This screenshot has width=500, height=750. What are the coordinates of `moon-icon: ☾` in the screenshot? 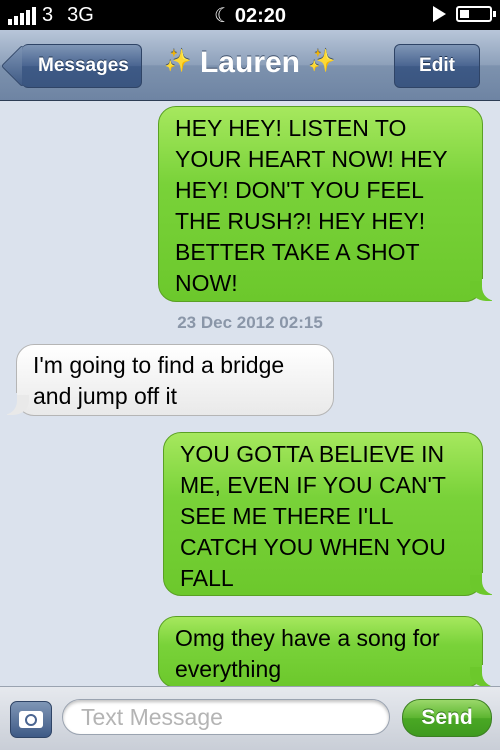 It's located at (222, 16).